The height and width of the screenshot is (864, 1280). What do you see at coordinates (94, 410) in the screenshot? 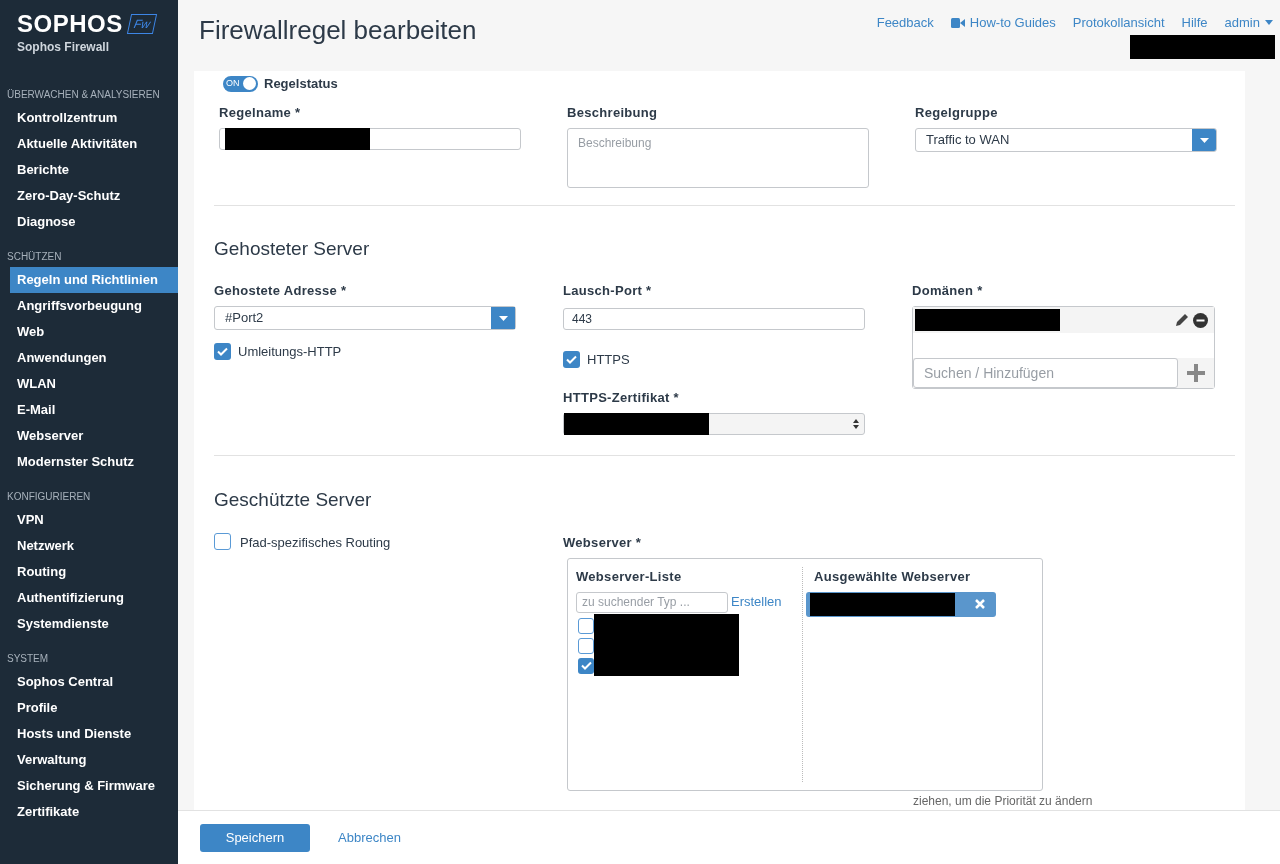
I see `nav-item: E-Mail` at bounding box center [94, 410].